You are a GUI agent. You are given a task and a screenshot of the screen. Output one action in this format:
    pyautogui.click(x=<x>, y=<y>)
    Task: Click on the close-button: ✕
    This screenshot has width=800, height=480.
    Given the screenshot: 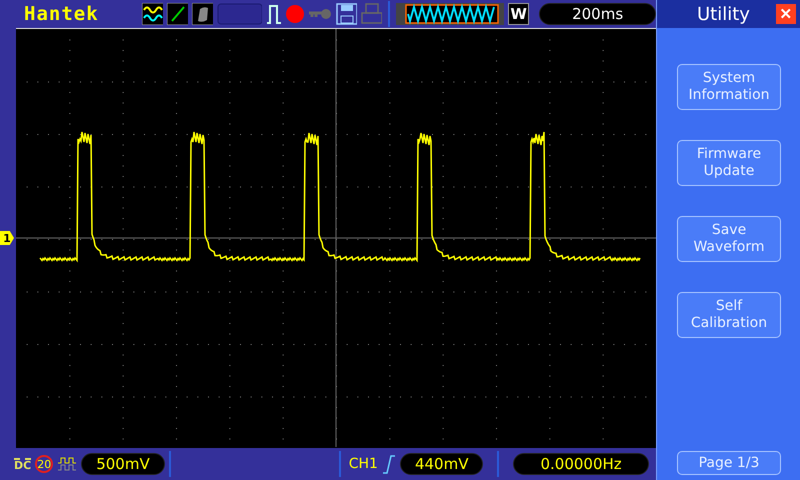 What is the action you would take?
    pyautogui.click(x=786, y=14)
    